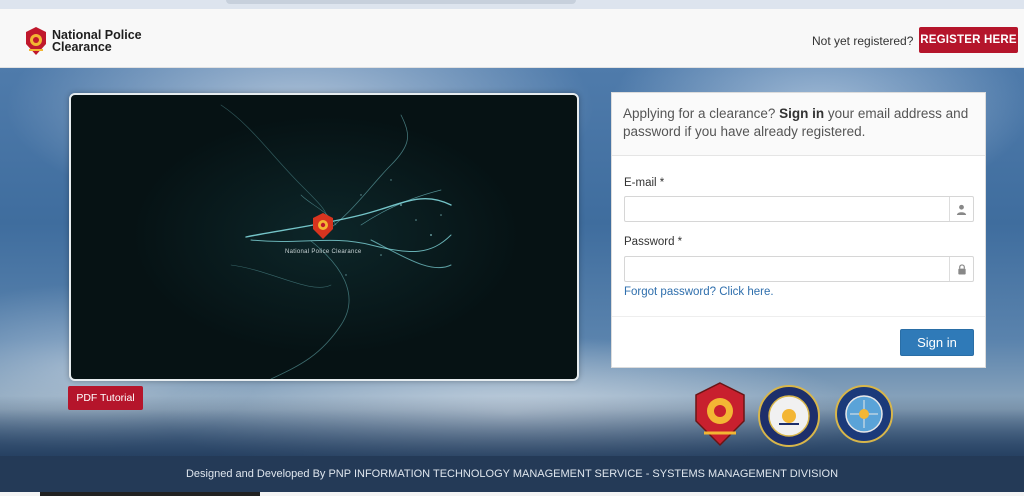  Describe the element at coordinates (720, 414) in the screenshot. I see `pnp-seal-icon` at that location.